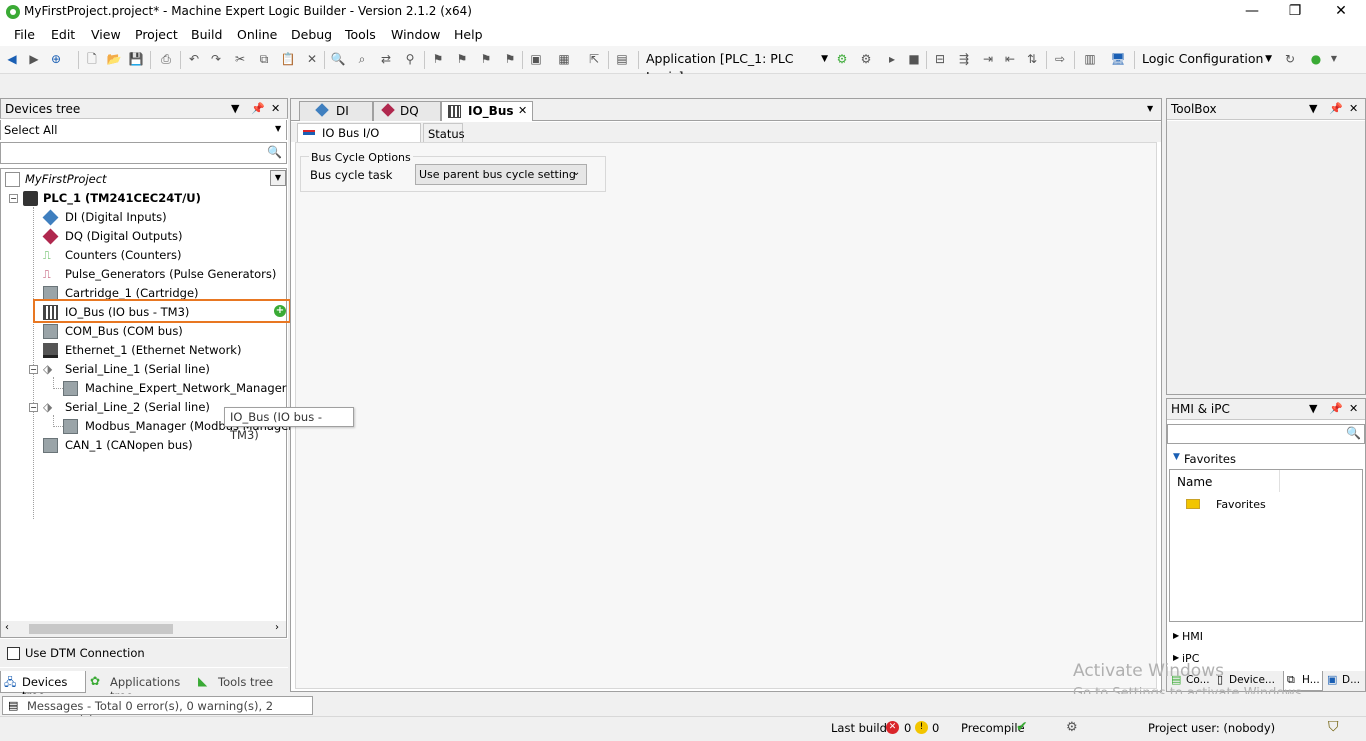  Describe the element at coordinates (1032, 59) in the screenshot. I see `write-values-icon: ⇅` at that location.